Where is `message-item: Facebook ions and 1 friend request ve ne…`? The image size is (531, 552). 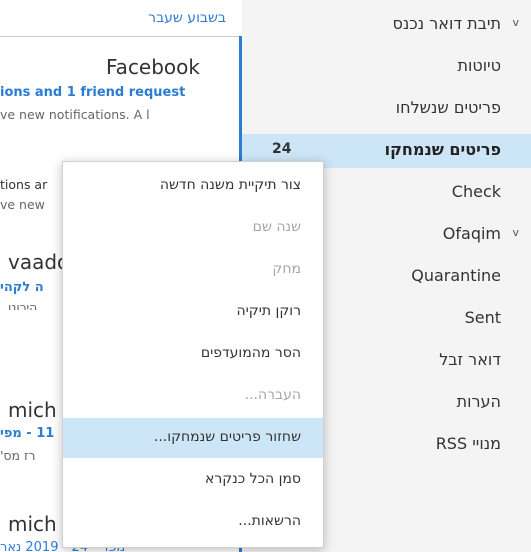 message-item: Facebook ions and 1 friend request ve ne… is located at coordinates (118, 90).